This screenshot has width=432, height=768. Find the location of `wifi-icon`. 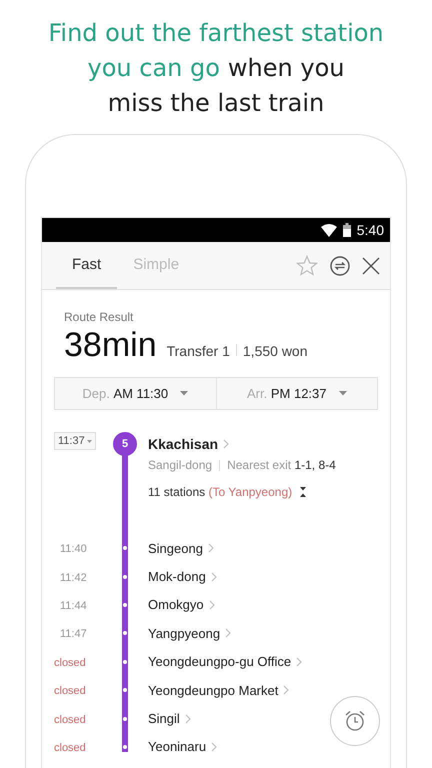

wifi-icon is located at coordinates (328, 230).